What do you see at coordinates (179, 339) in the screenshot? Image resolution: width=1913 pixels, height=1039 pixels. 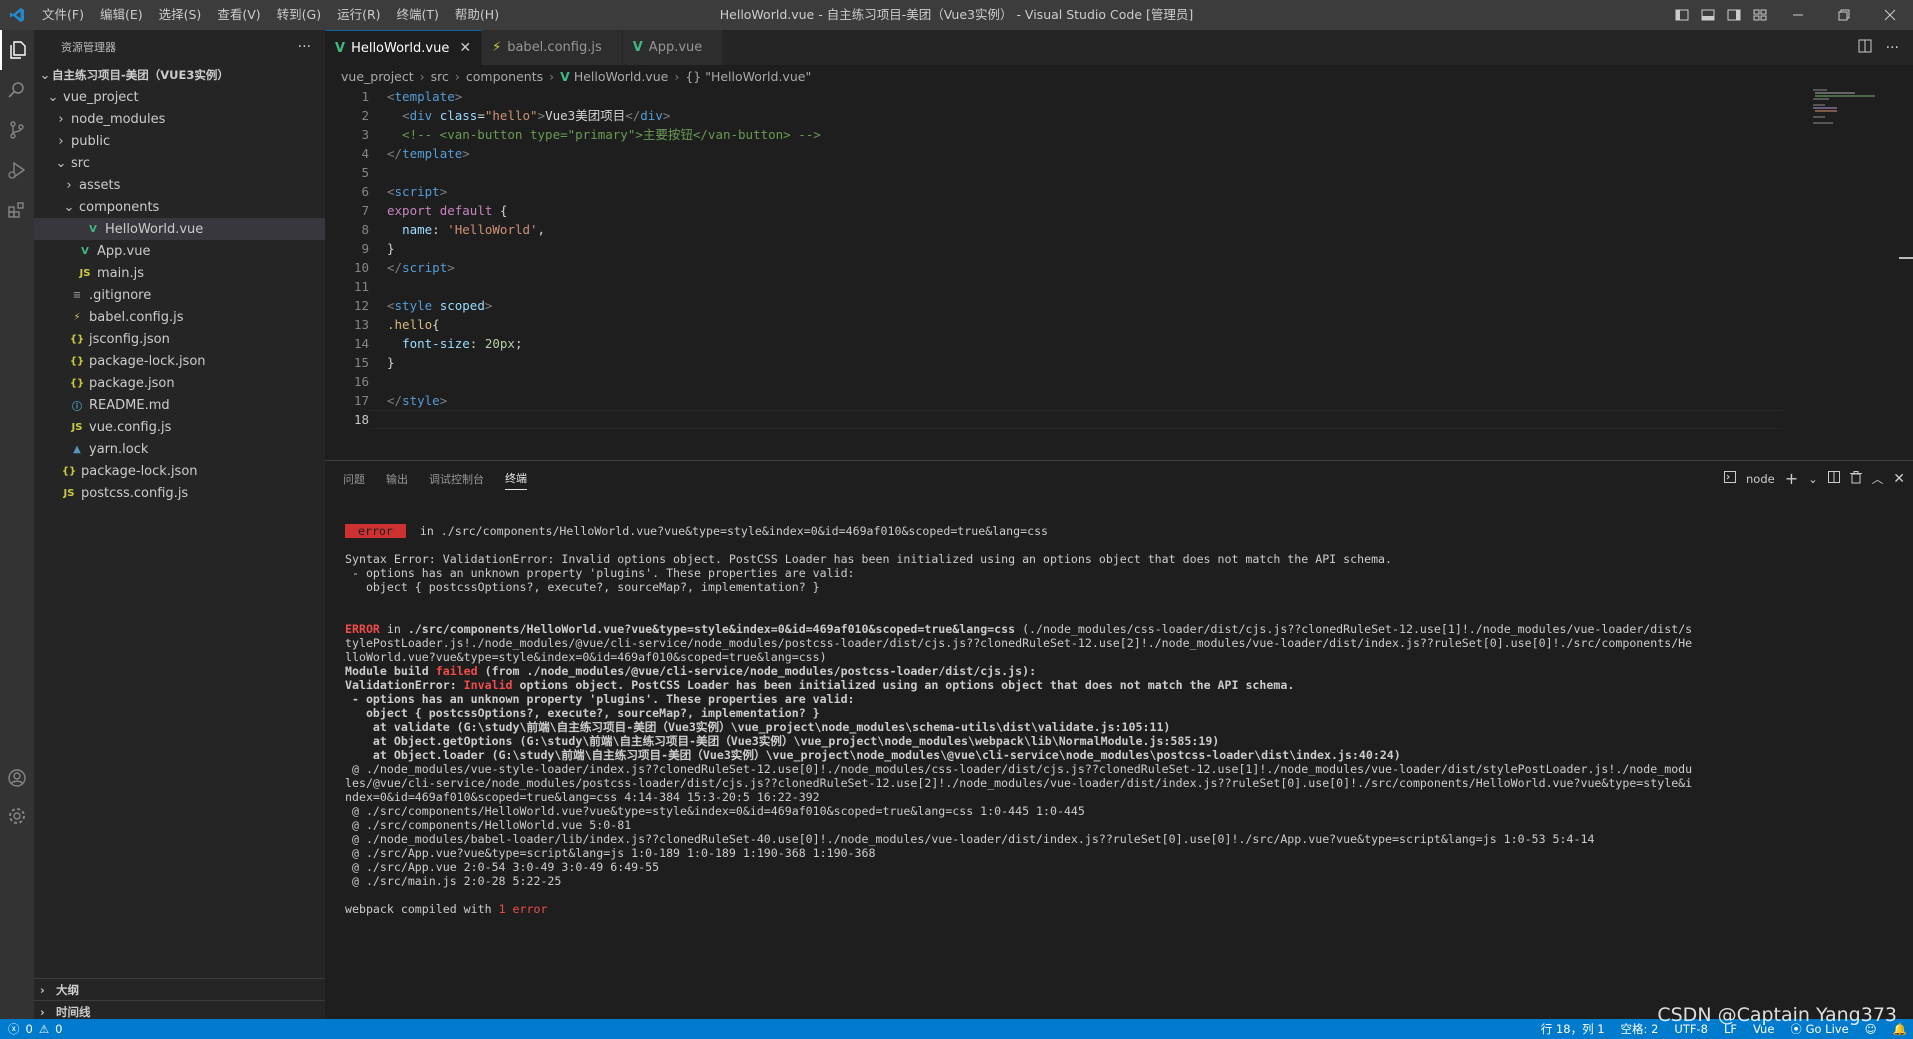 I see `tree-item: {} jsconfig.json` at bounding box center [179, 339].